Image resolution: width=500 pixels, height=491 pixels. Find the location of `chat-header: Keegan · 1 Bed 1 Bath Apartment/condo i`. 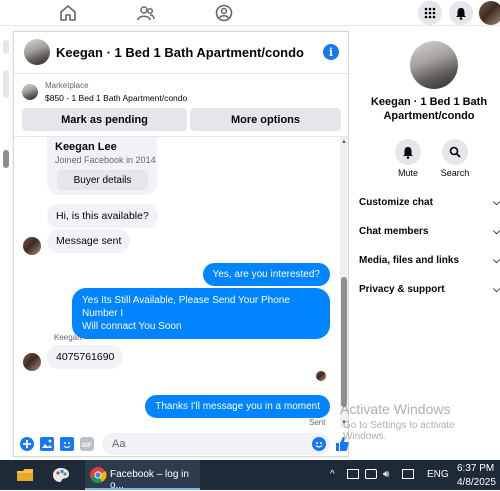

chat-header: Keegan · 1 Bed 1 Bath Apartment/condo i is located at coordinates (181, 53).